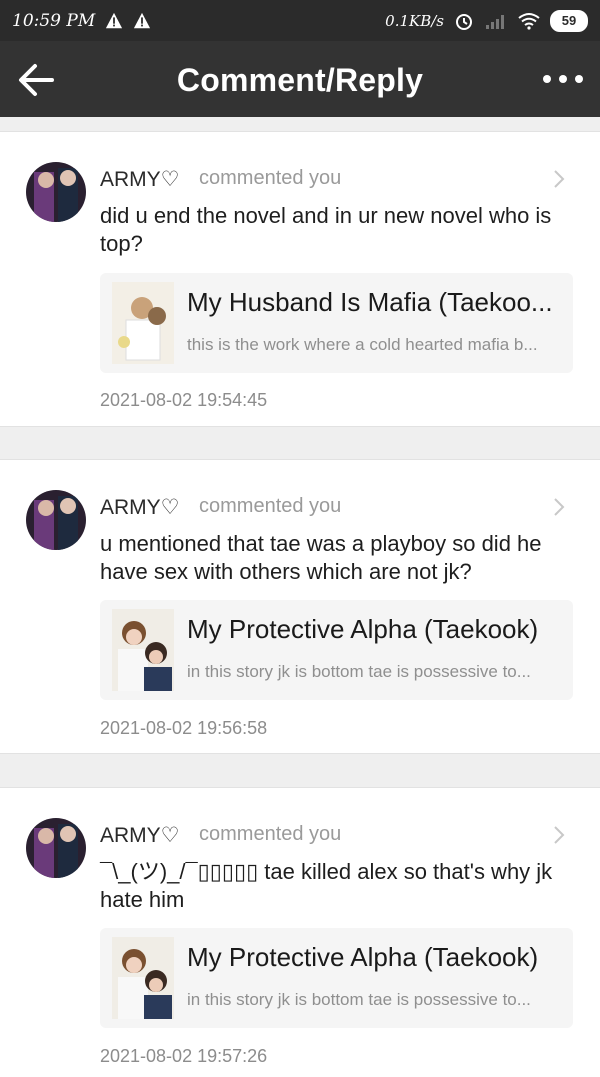  I want to click on status-bar: 10:59 PM 0.1KB/s 59, so click(300, 20).